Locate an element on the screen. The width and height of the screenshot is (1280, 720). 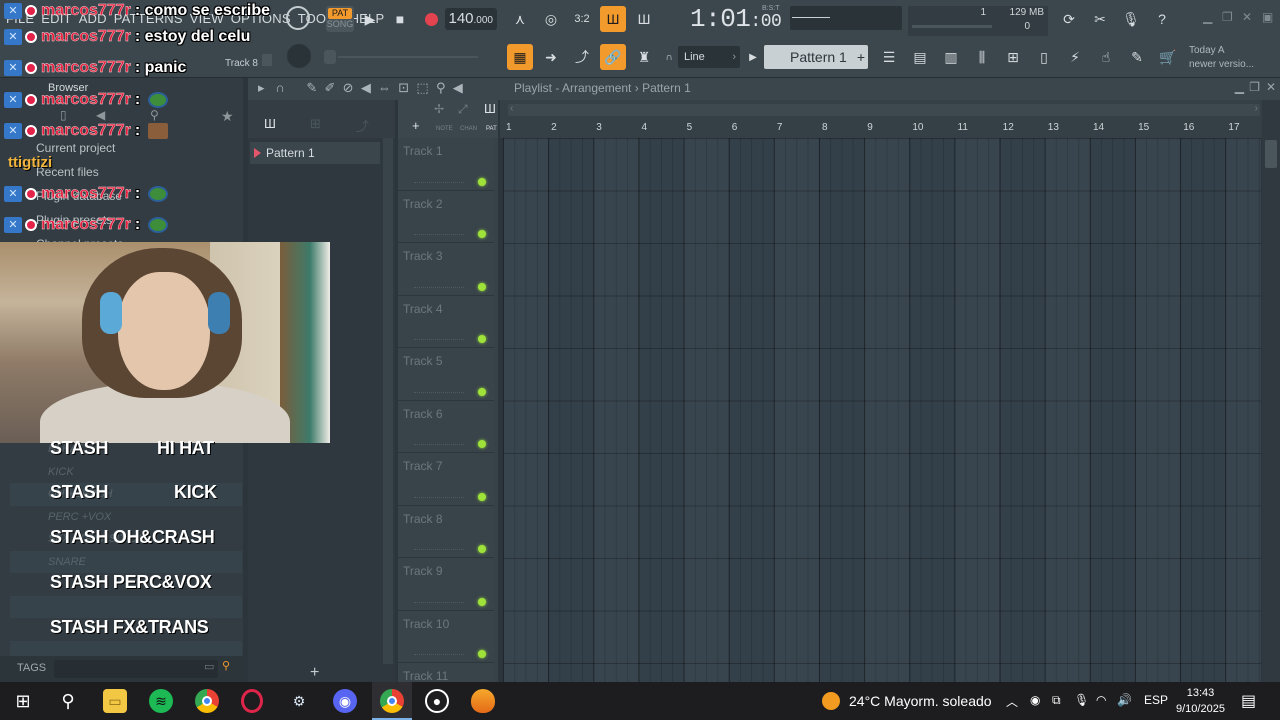
discord-icon: ◉ is located at coordinates (345, 701).